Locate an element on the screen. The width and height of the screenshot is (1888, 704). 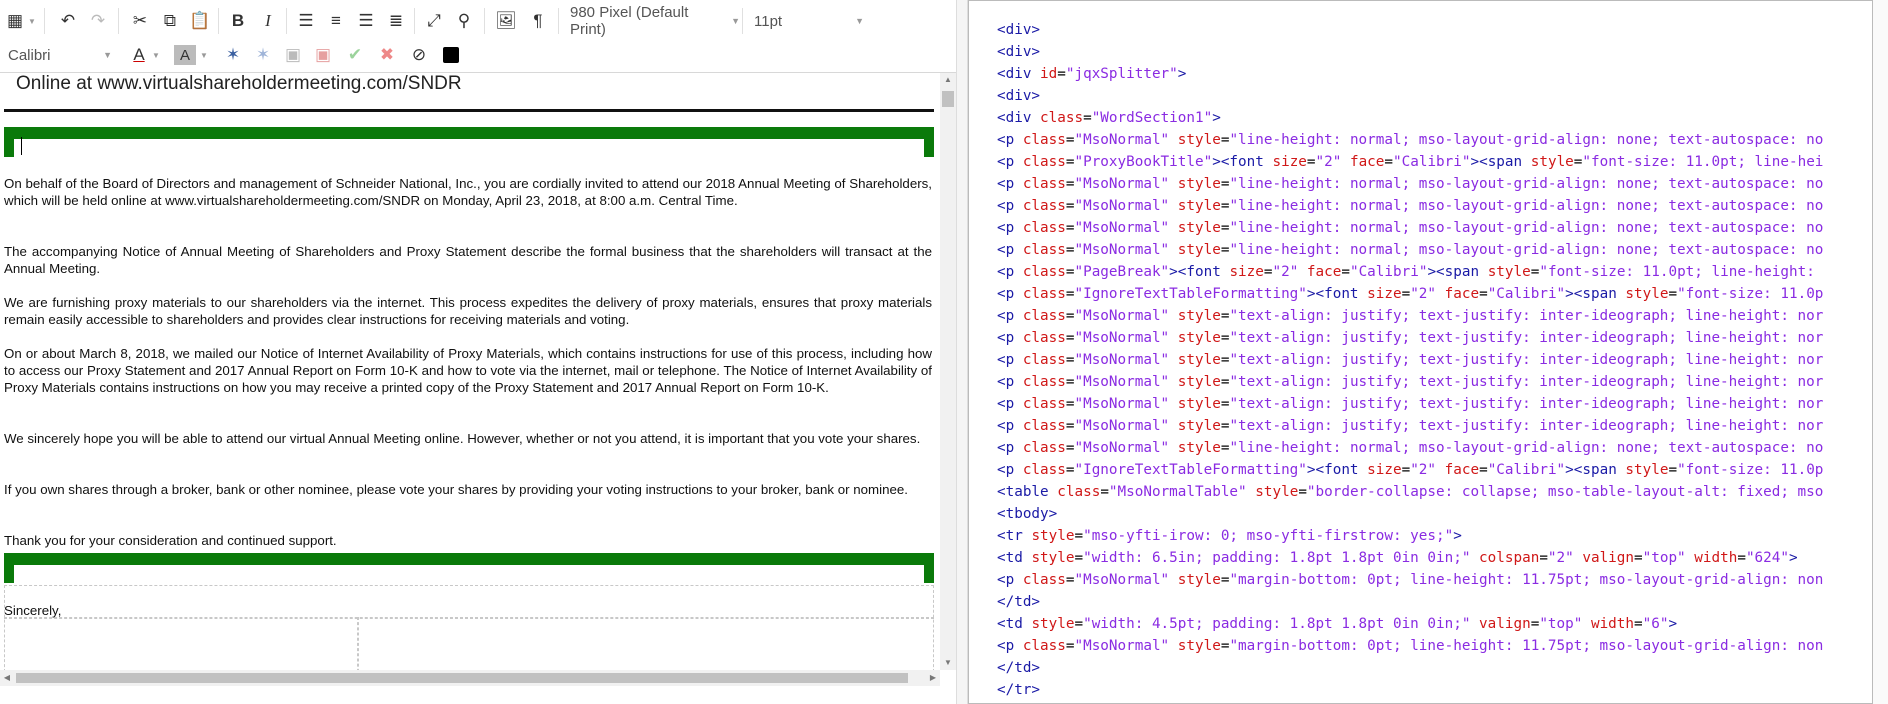
align-right-icon: ☰ is located at coordinates (366, 21).